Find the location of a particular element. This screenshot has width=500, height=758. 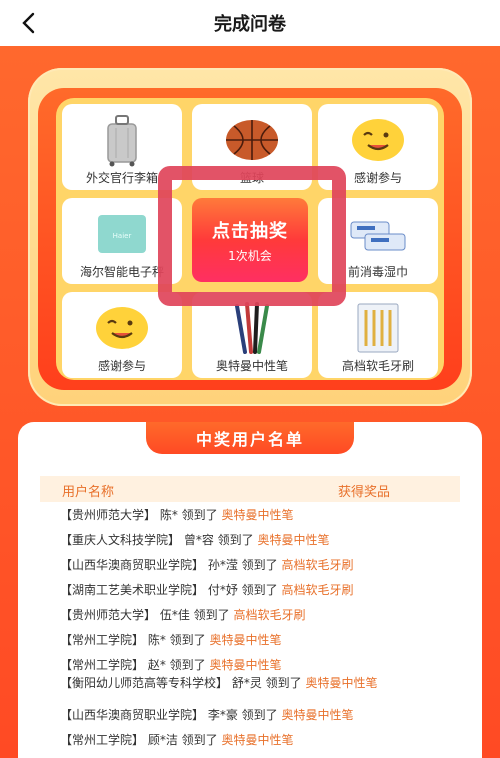

winner-row: 【常州工学院】 顾*洁 领到了 奥特曼中性笔 is located at coordinates (177, 739).